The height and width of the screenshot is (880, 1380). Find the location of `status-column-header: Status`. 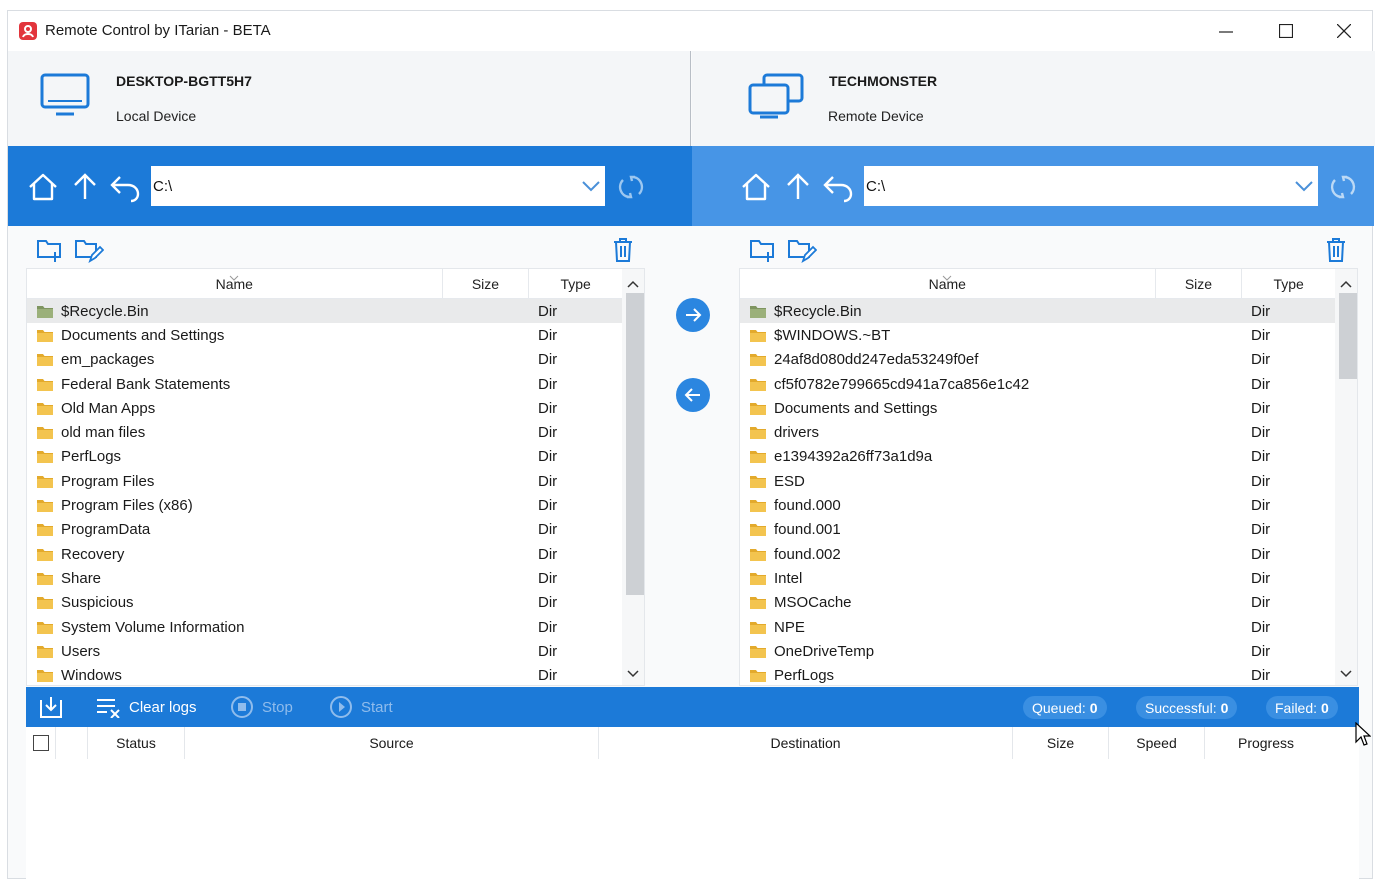

status-column-header: Status is located at coordinates (136, 743).